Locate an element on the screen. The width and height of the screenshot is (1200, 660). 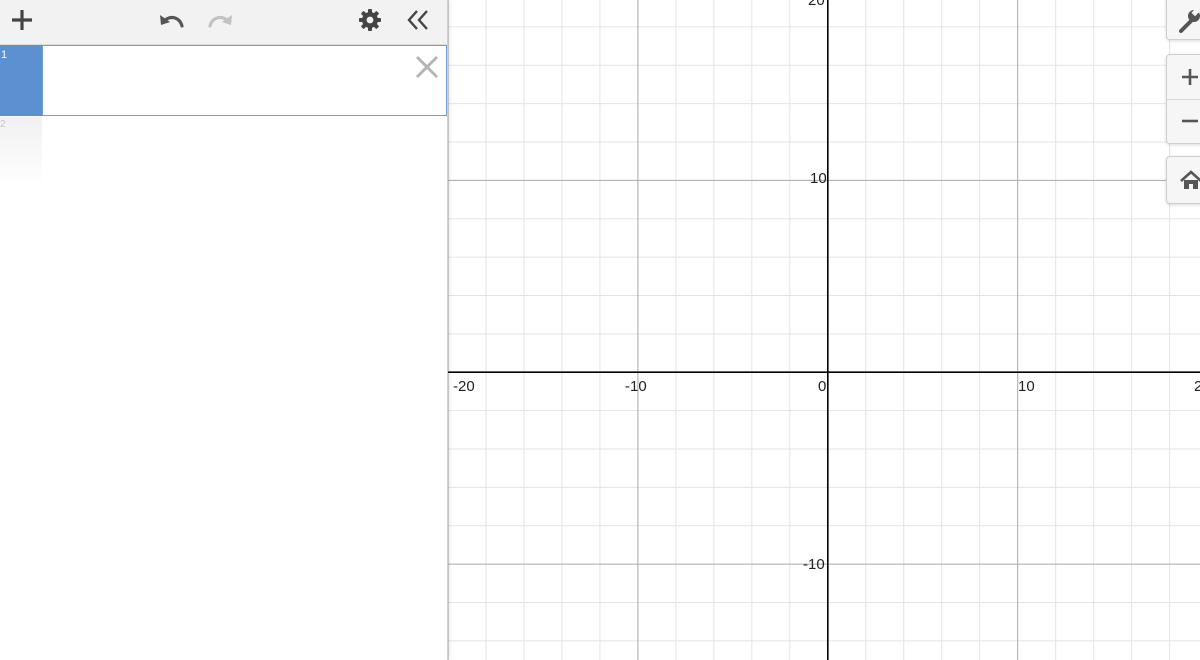
double-chevron-left-icon is located at coordinates (417, 20).